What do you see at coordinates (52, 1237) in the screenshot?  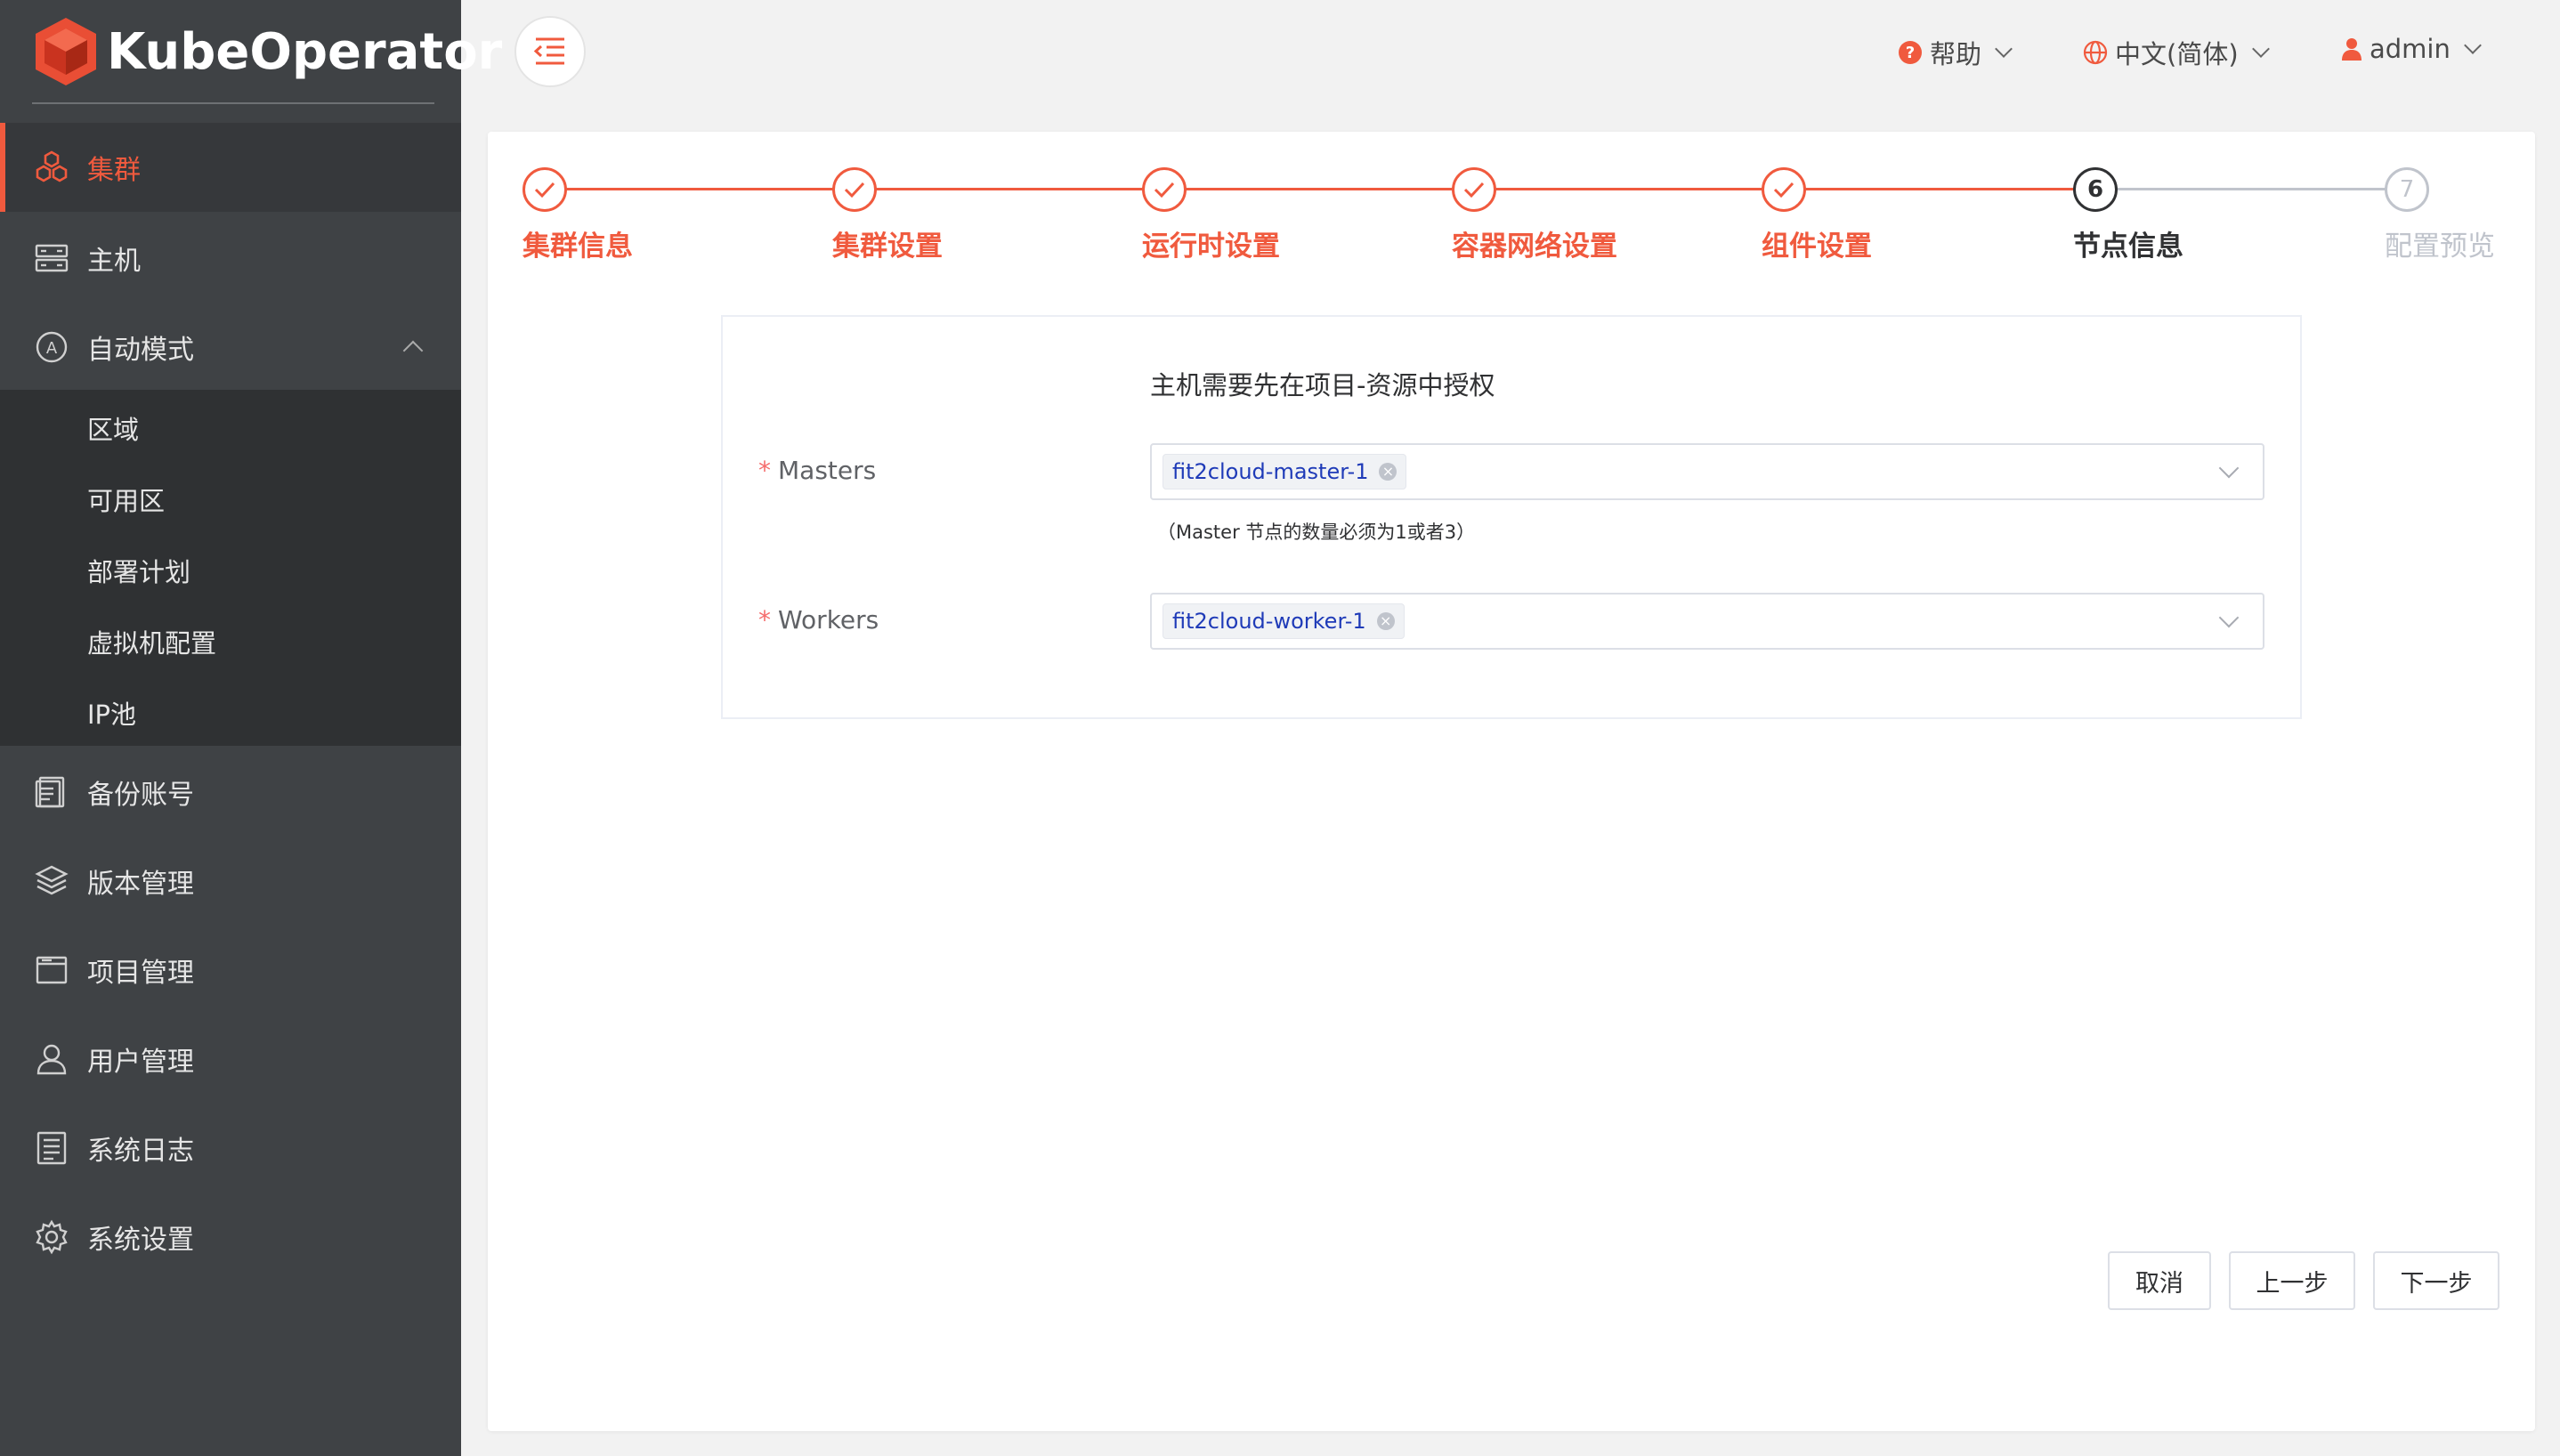 I see `gear-icon` at bounding box center [52, 1237].